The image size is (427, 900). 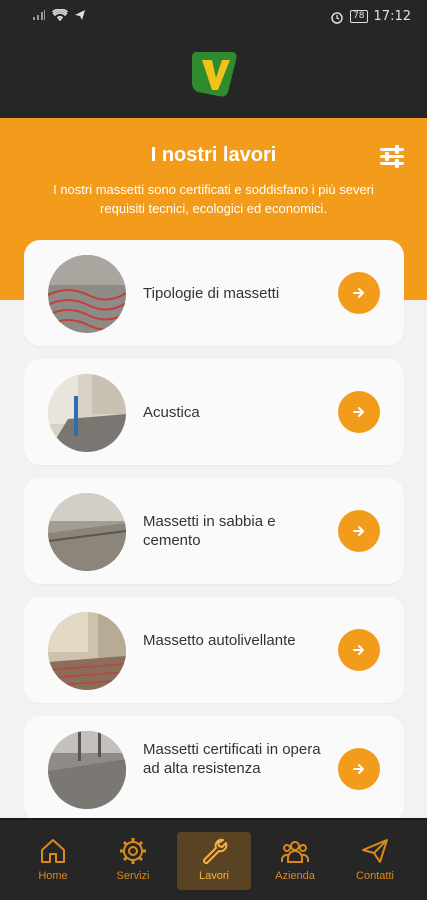 What do you see at coordinates (214, 876) in the screenshot?
I see `nav-label: Lavori` at bounding box center [214, 876].